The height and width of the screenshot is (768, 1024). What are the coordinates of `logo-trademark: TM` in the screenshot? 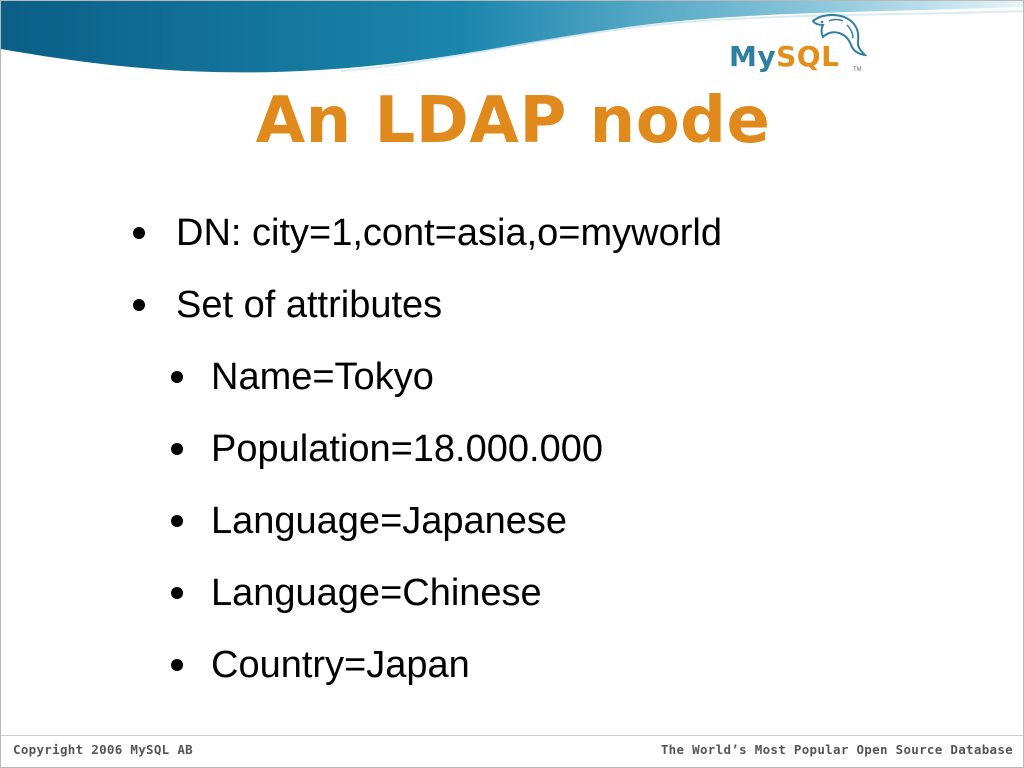 It's located at (857, 70).